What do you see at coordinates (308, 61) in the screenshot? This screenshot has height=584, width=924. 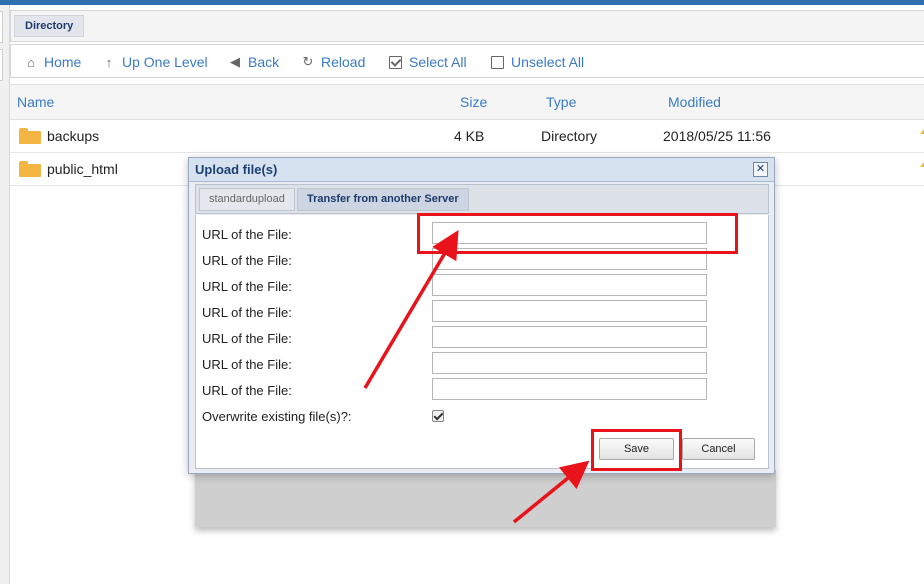 I see `reload-icon: ↻` at bounding box center [308, 61].